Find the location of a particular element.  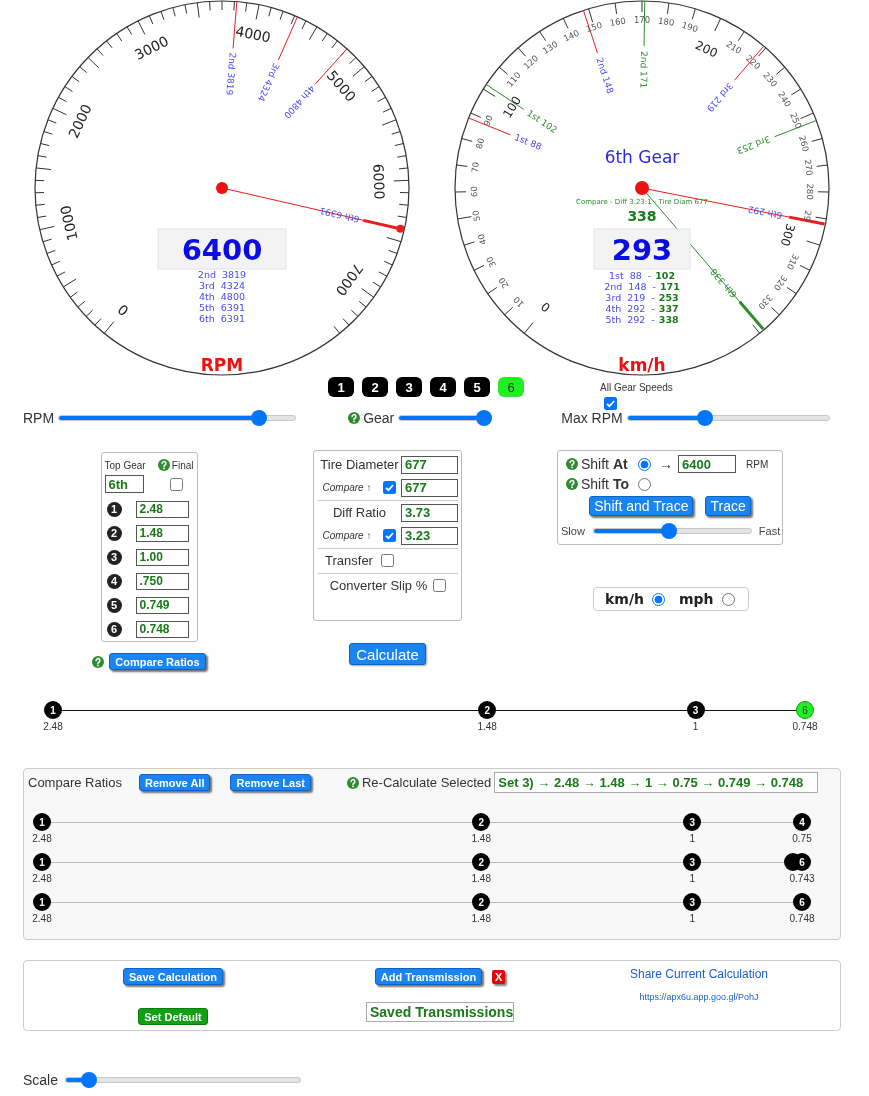

set-default-button: Set Default is located at coordinates (173, 1016).